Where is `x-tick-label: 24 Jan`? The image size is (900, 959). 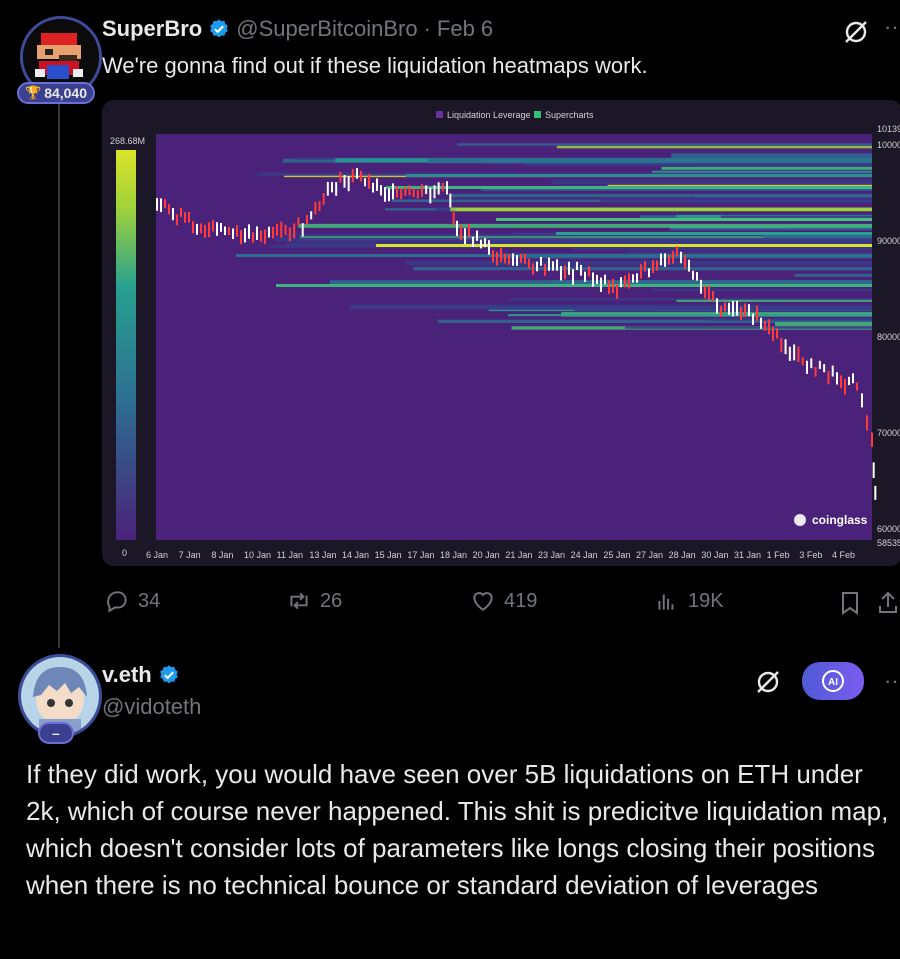
x-tick-label: 24 Jan is located at coordinates (584, 555).